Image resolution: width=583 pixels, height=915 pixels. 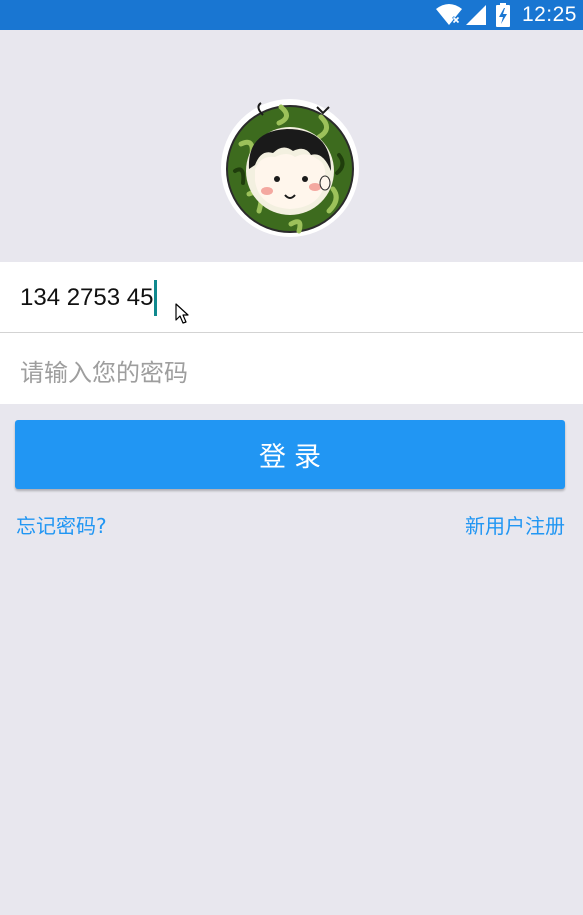 I want to click on login-button: 登录, so click(x=290, y=454).